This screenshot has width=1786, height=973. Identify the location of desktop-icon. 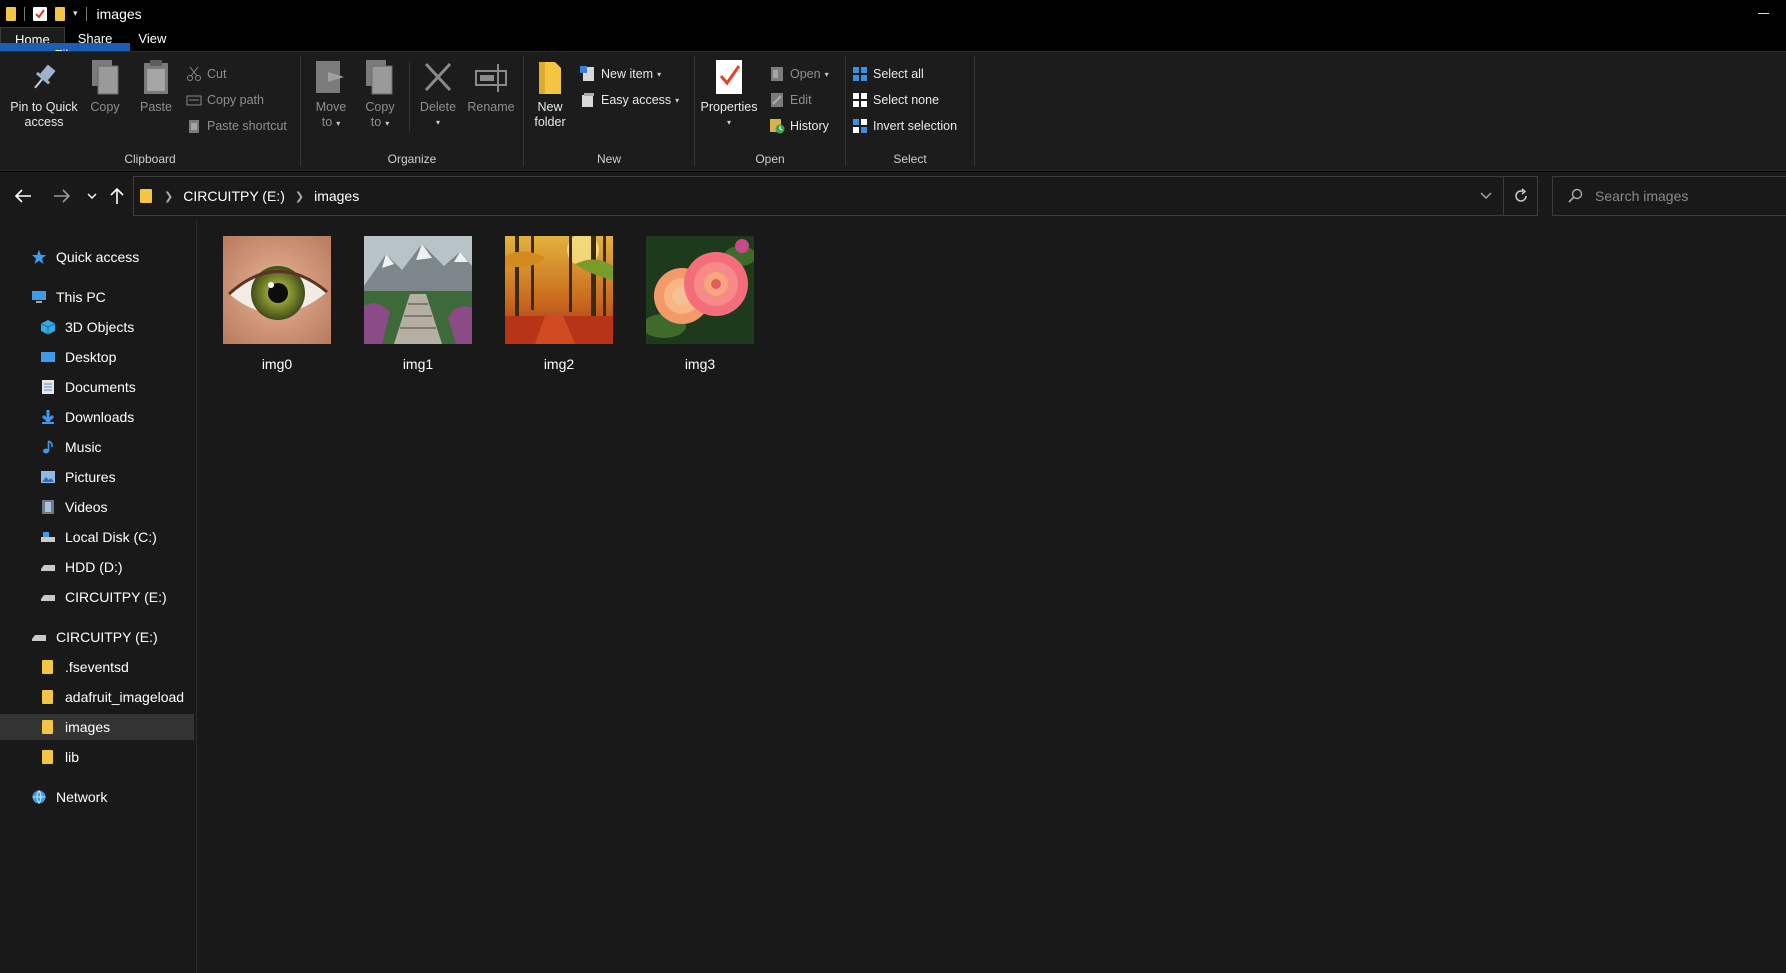
(48, 357).